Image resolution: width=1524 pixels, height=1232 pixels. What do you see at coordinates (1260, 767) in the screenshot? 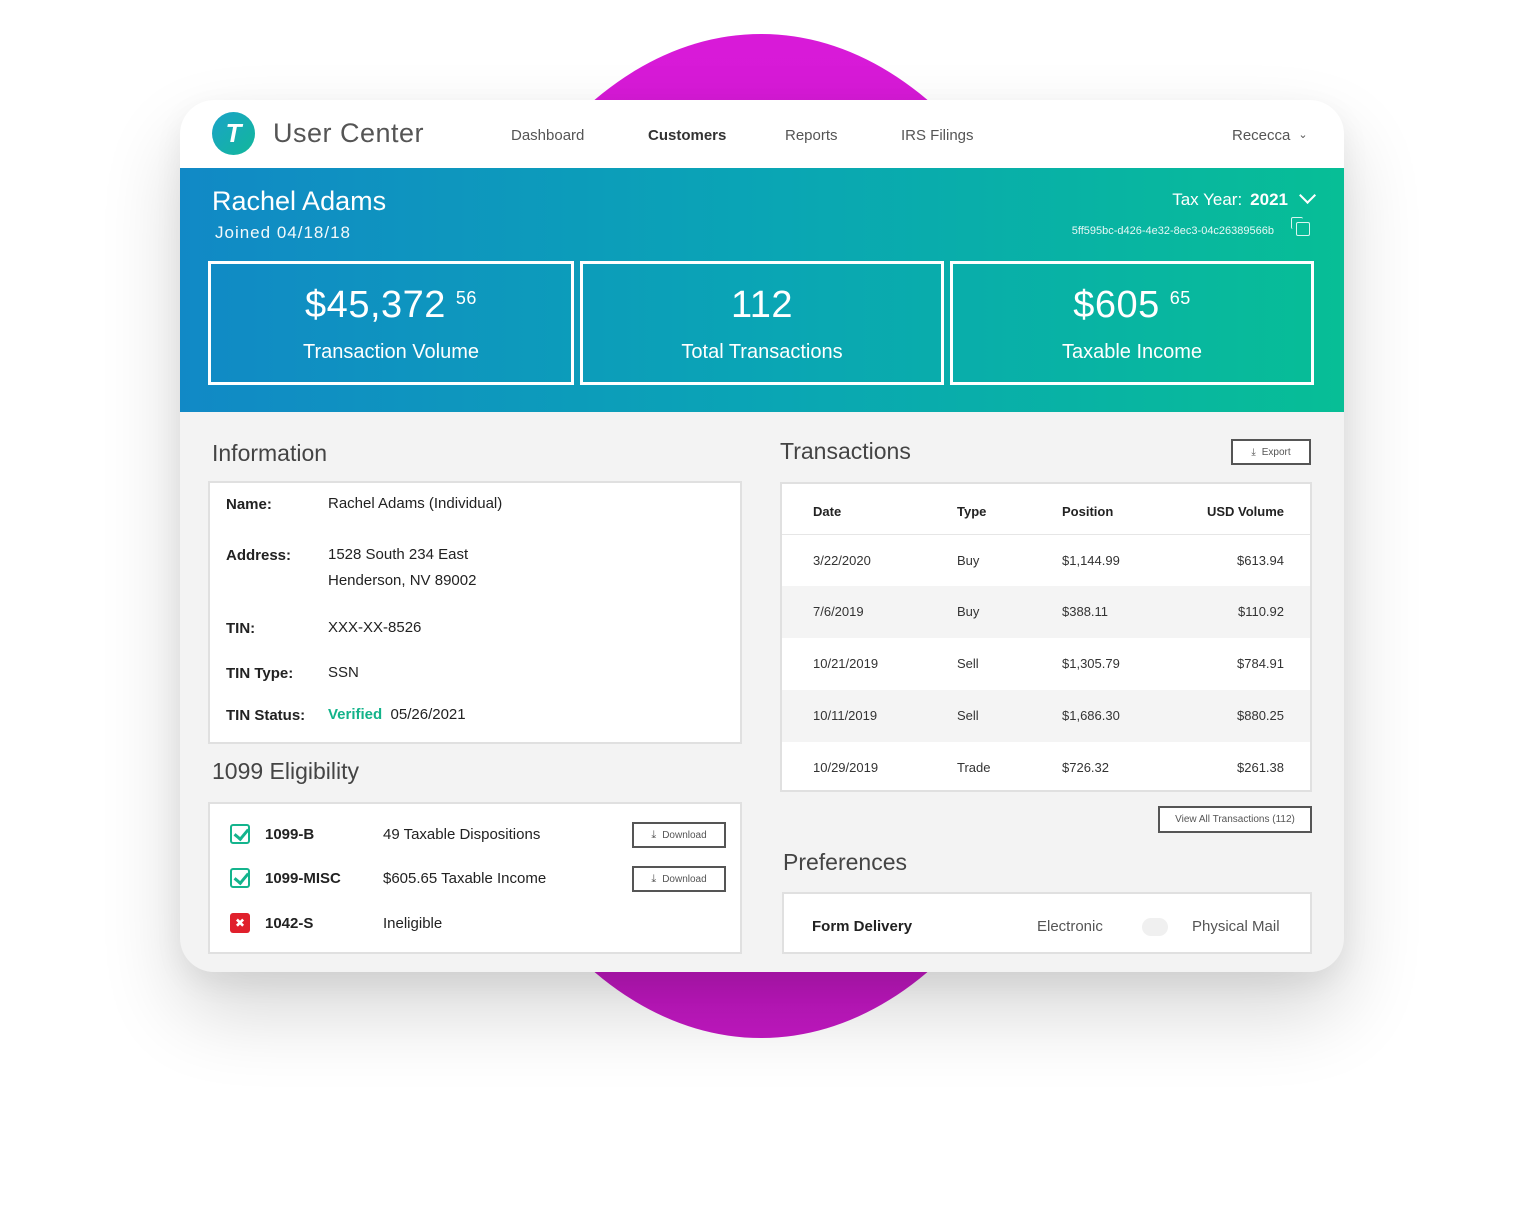
I see `cell-usd-volume: $261.38` at bounding box center [1260, 767].